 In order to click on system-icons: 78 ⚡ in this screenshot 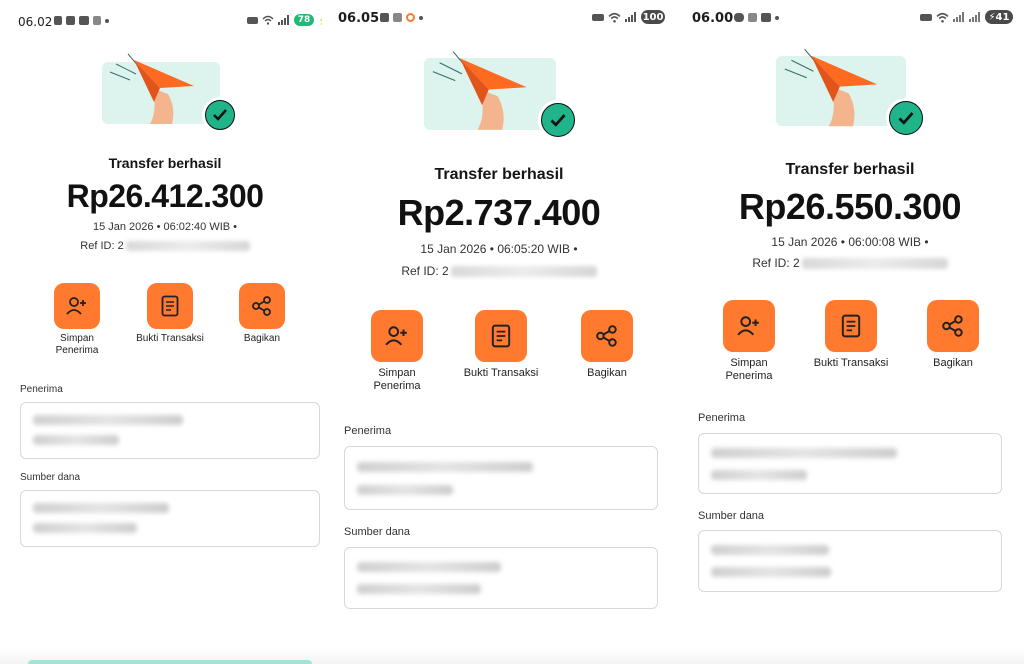, I will do `click(288, 20)`.